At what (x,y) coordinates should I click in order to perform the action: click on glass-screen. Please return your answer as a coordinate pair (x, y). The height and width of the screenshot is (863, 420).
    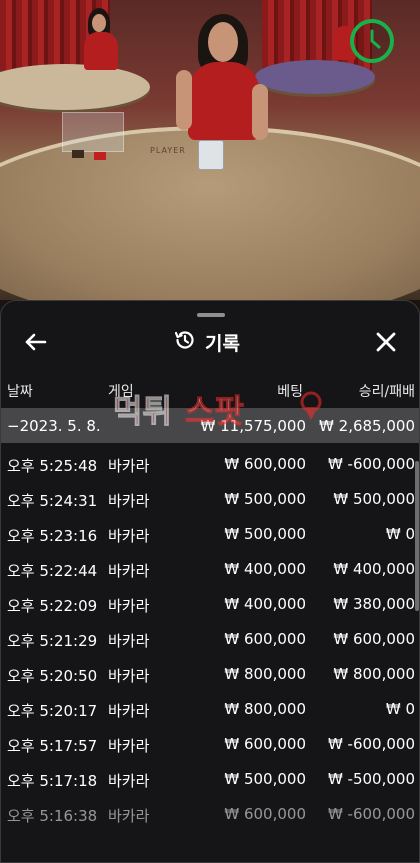
    Looking at the image, I should click on (93, 132).